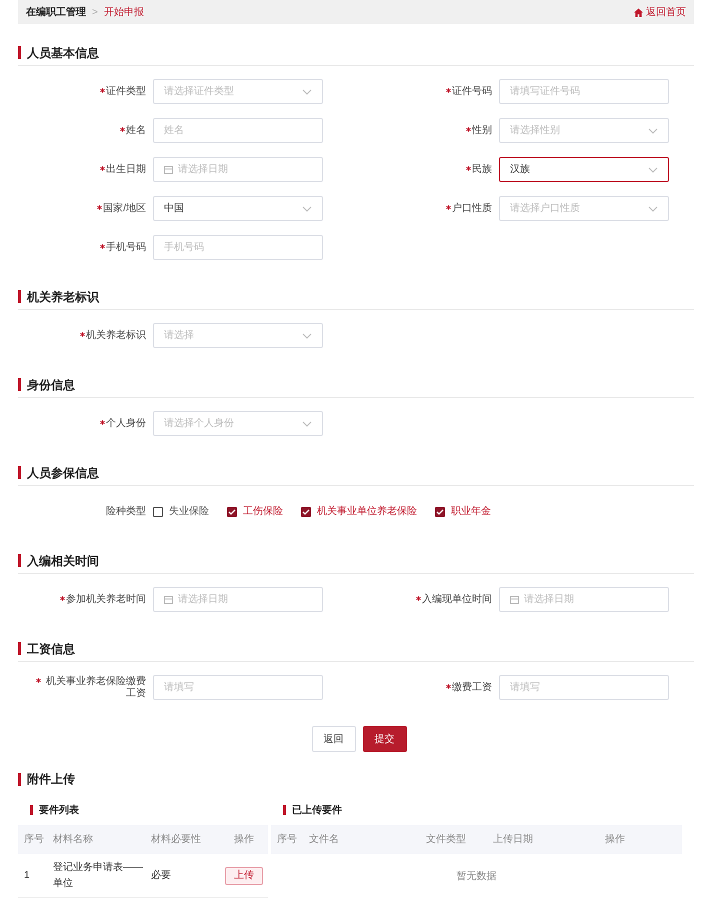 The image size is (712, 898). What do you see at coordinates (126, 92) in the screenshot?
I see `field-label: 证件类型` at bounding box center [126, 92].